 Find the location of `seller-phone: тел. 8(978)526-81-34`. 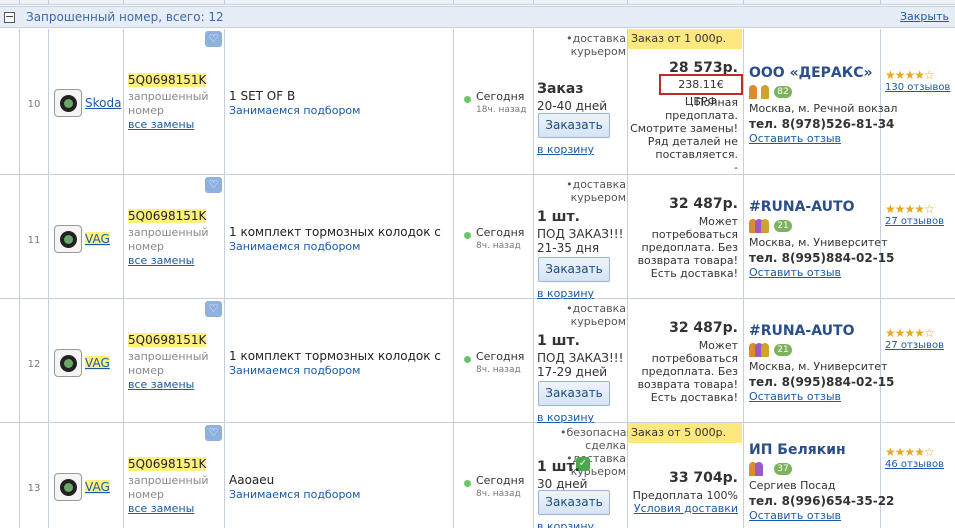

seller-phone: тел. 8(978)526-81-34 is located at coordinates (822, 124).